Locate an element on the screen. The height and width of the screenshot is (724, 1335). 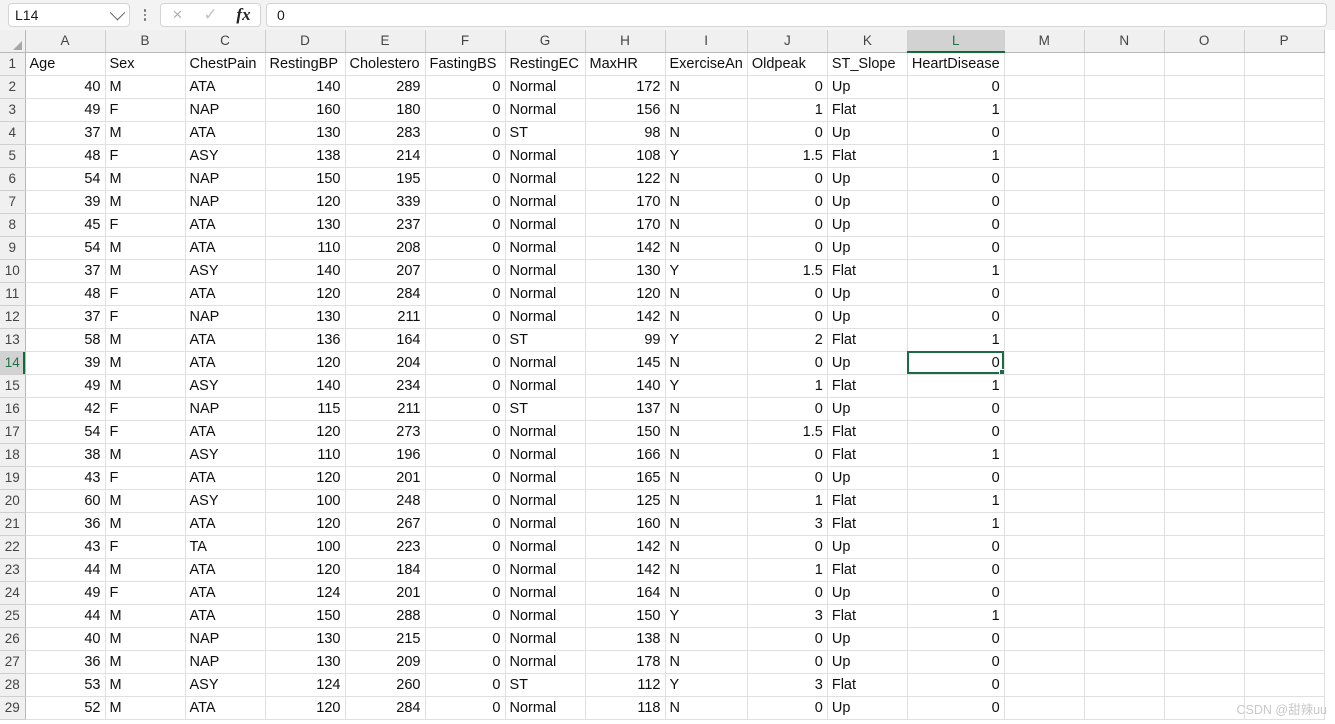
cell-M21 is located at coordinates (1044, 524).